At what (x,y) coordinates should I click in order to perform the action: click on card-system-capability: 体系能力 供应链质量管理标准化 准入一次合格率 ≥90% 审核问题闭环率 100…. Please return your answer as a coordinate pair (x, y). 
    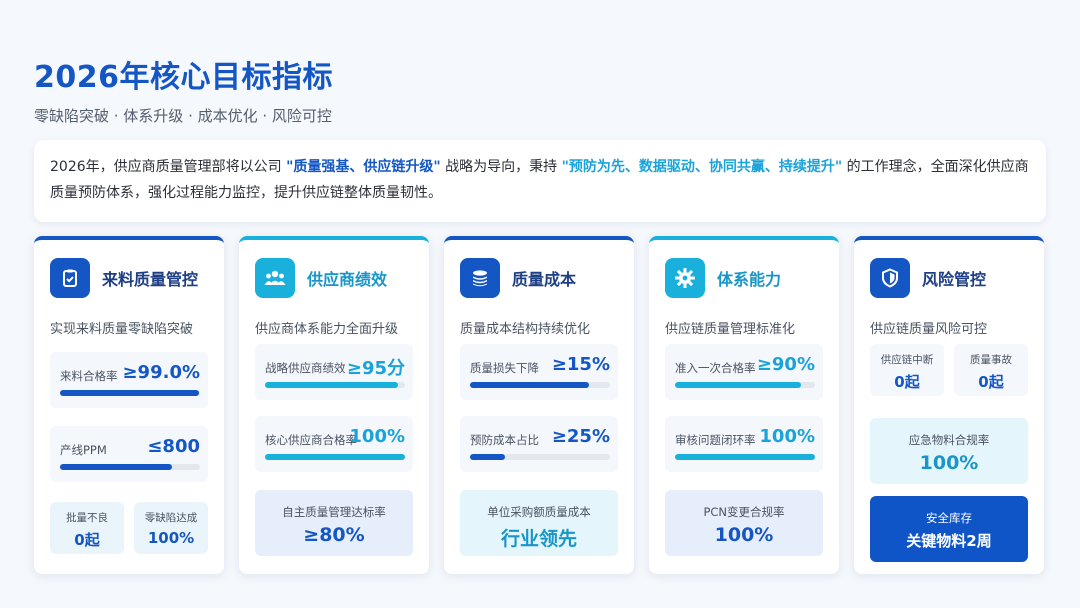
    Looking at the image, I should click on (744, 405).